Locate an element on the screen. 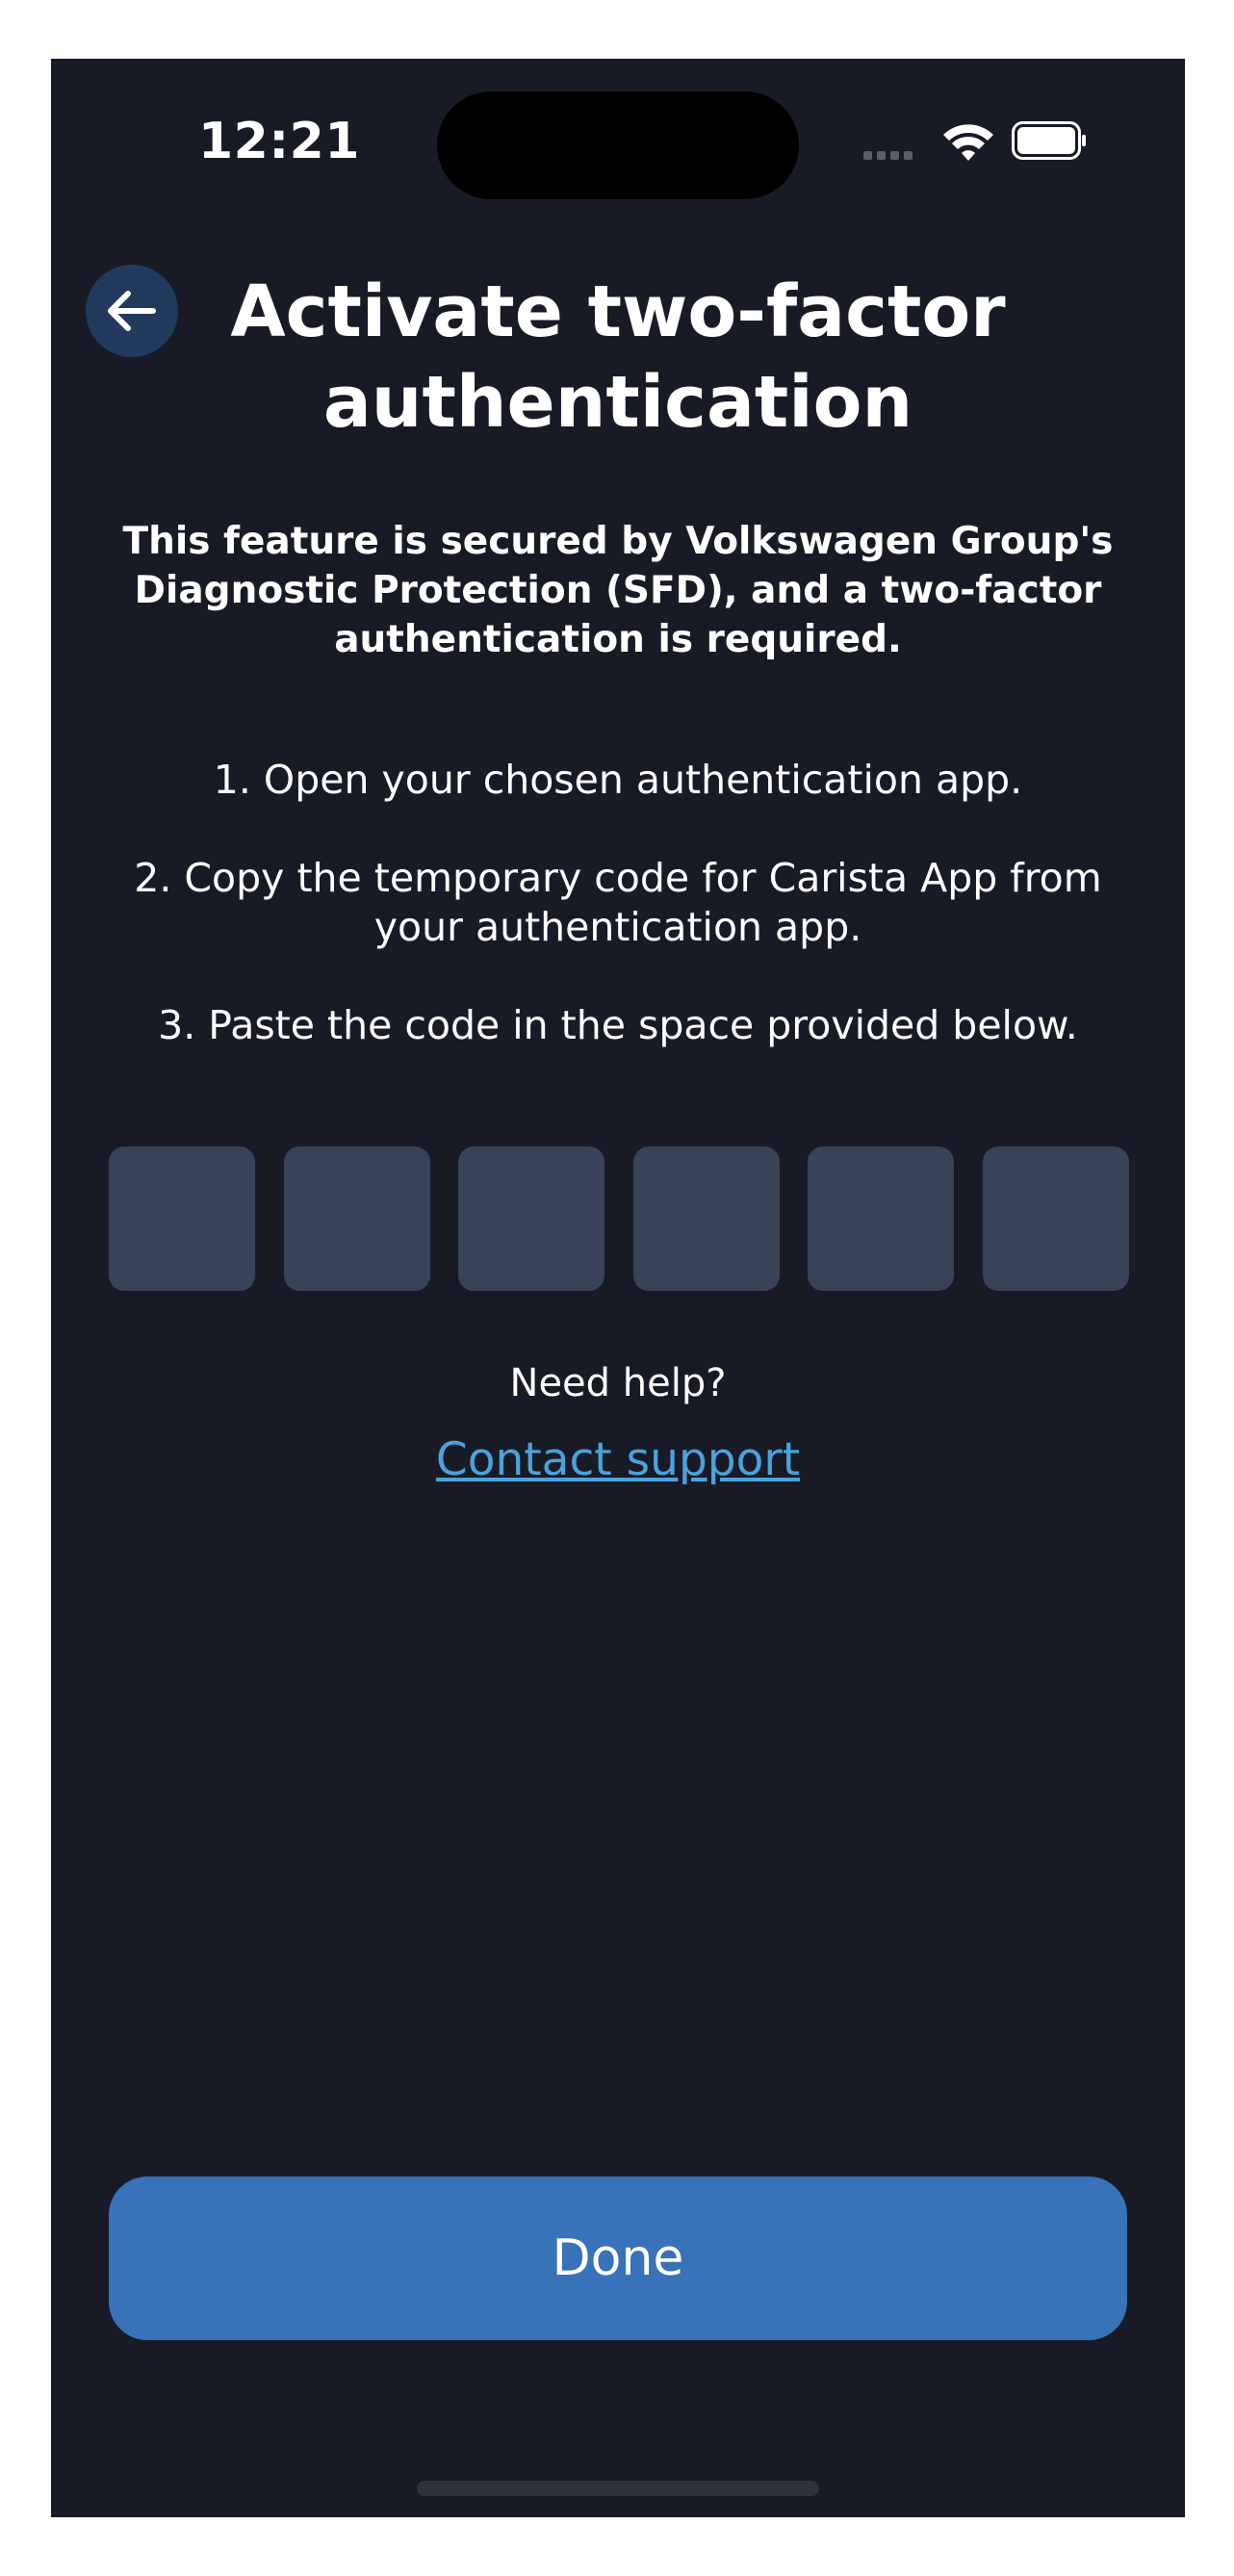 This screenshot has height=2576, width=1234. arrow-left-icon is located at coordinates (132, 311).